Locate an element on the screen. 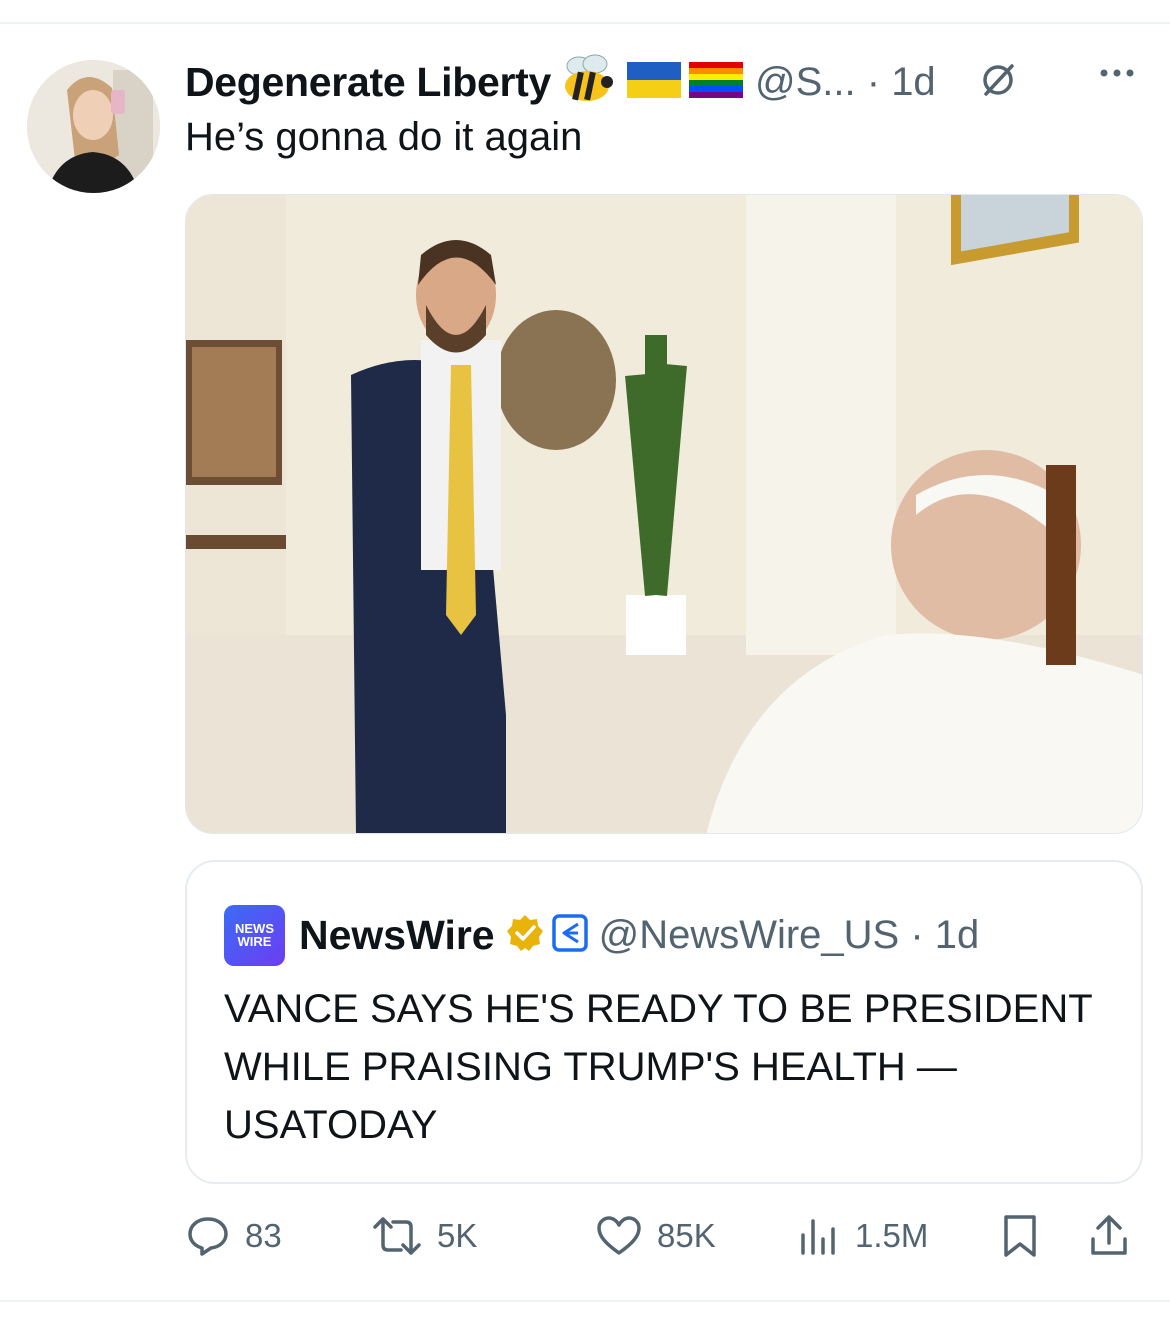 The image size is (1170, 1319). newswire-avatar: NEWS WIRE is located at coordinates (254, 935).